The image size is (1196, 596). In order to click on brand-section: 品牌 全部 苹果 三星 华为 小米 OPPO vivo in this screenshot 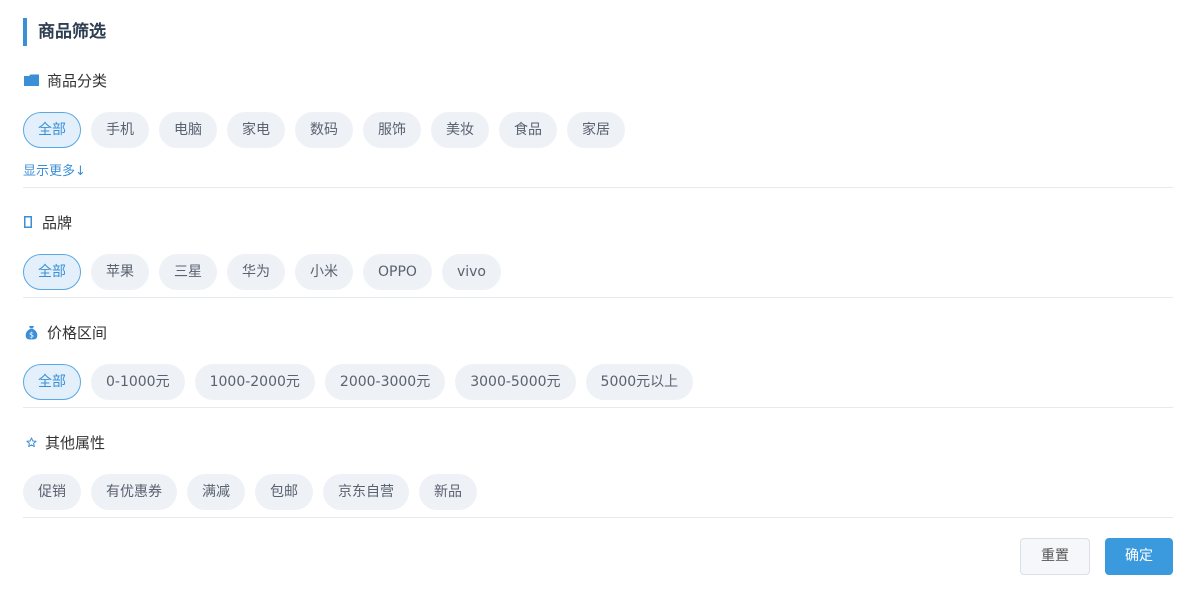, I will do `click(598, 254)`.